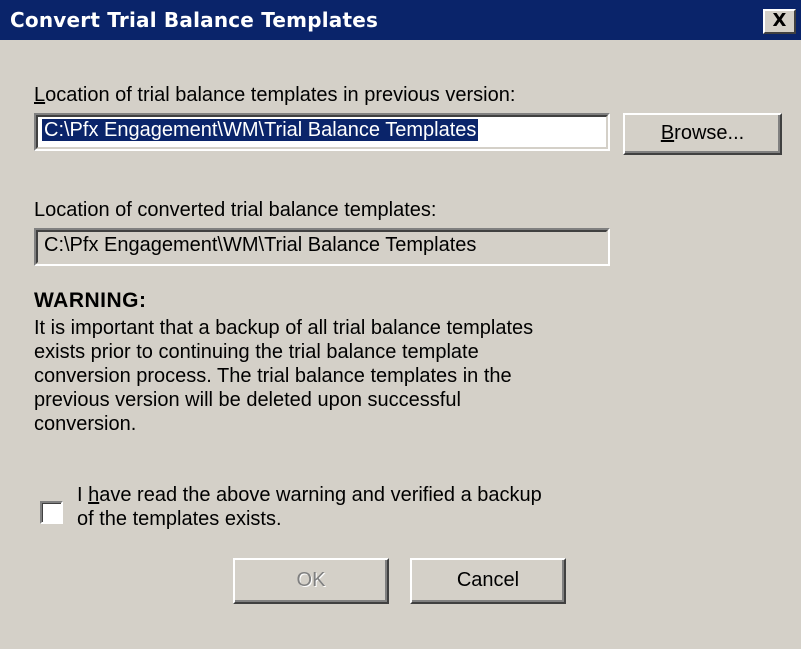 The image size is (801, 649). Describe the element at coordinates (40, 95) in the screenshot. I see `source-label-mnemonic: L` at that location.